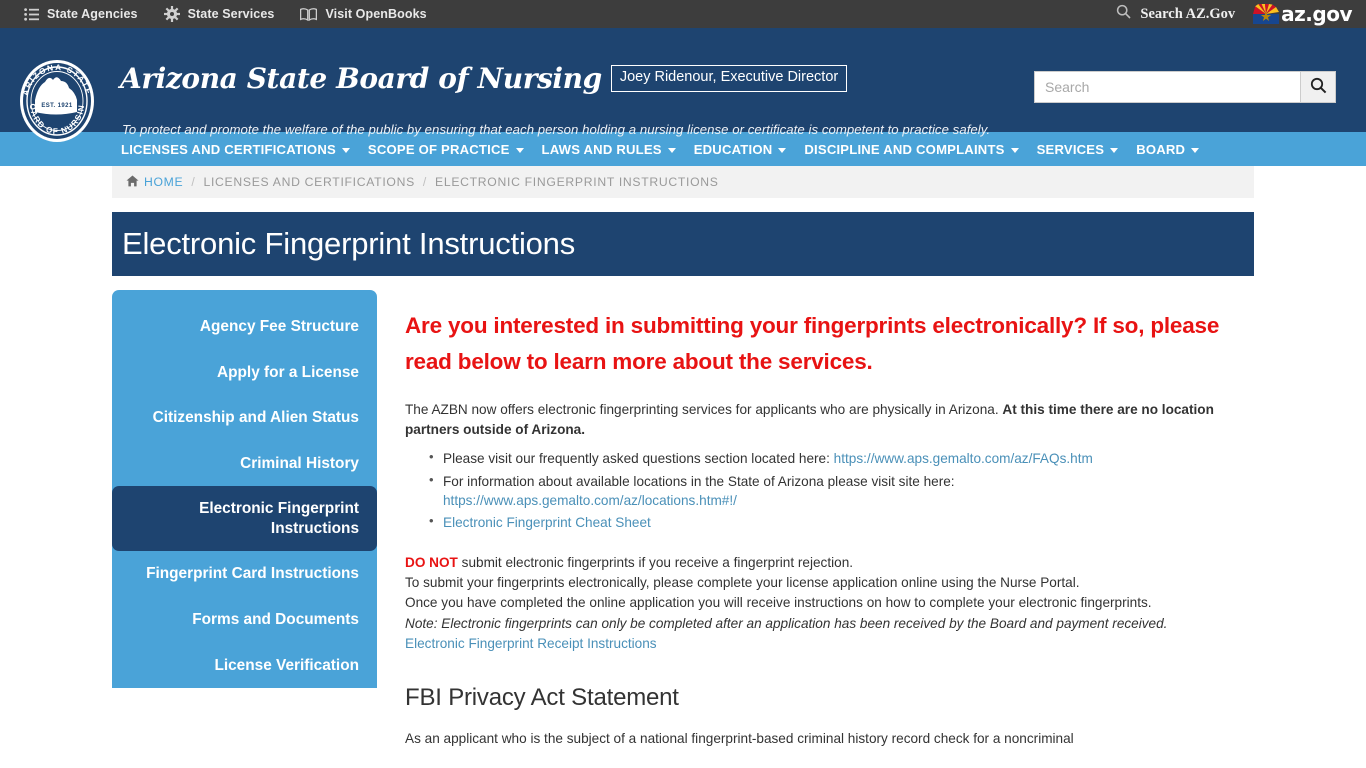 This screenshot has height=768, width=1366. Describe the element at coordinates (279, 518) in the screenshot. I see `sidebar-item-label: Electronic Fingerprint Instructions` at that location.